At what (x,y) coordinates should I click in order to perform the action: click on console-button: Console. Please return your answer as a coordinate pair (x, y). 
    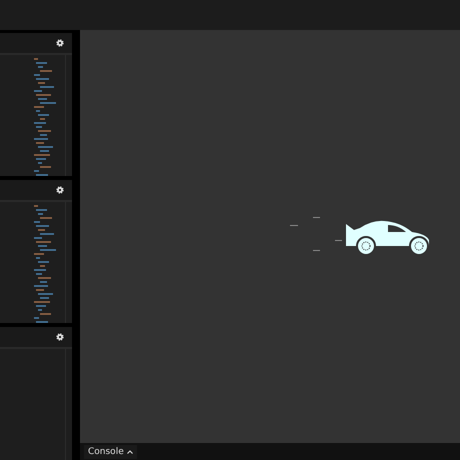
    Looking at the image, I should click on (110, 451).